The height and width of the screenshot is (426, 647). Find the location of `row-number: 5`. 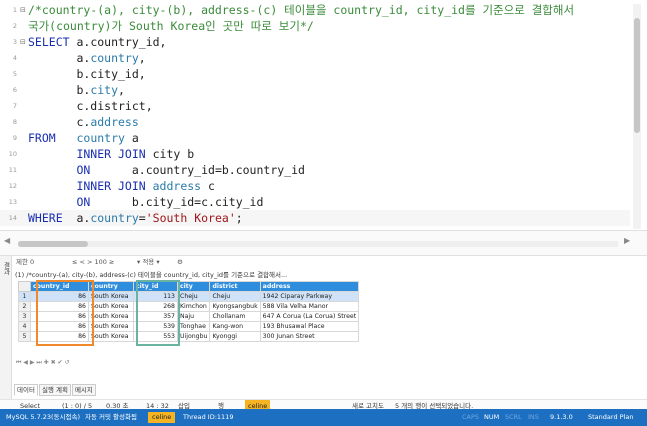

row-number: 5 is located at coordinates (24, 336).